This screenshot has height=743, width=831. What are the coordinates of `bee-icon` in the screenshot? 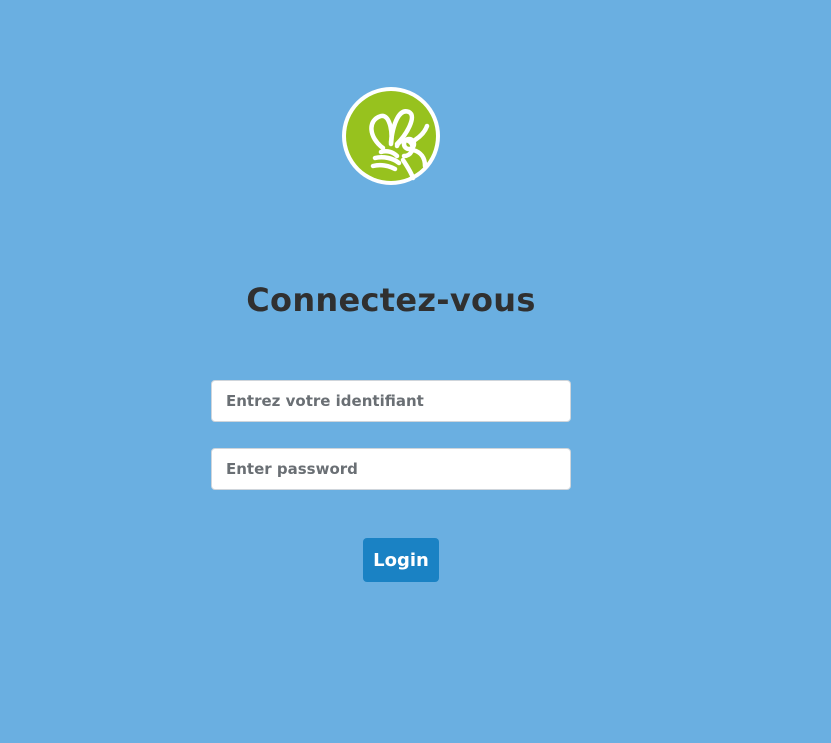 It's located at (391, 136).